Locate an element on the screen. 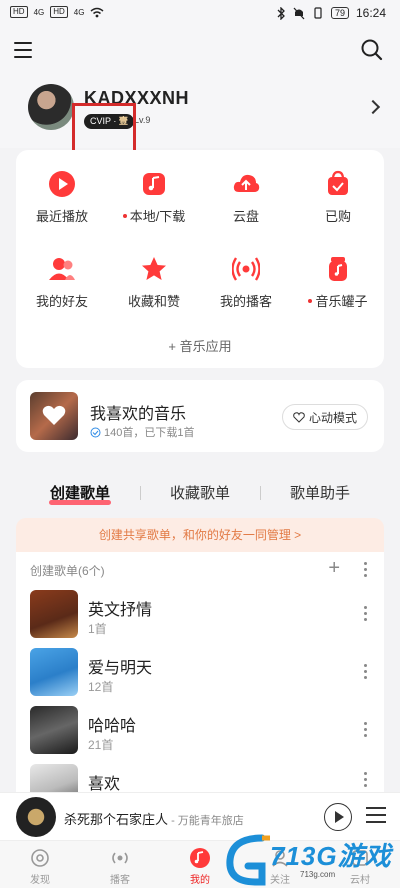  quick-access-item: 已购 is located at coordinates (338, 197).